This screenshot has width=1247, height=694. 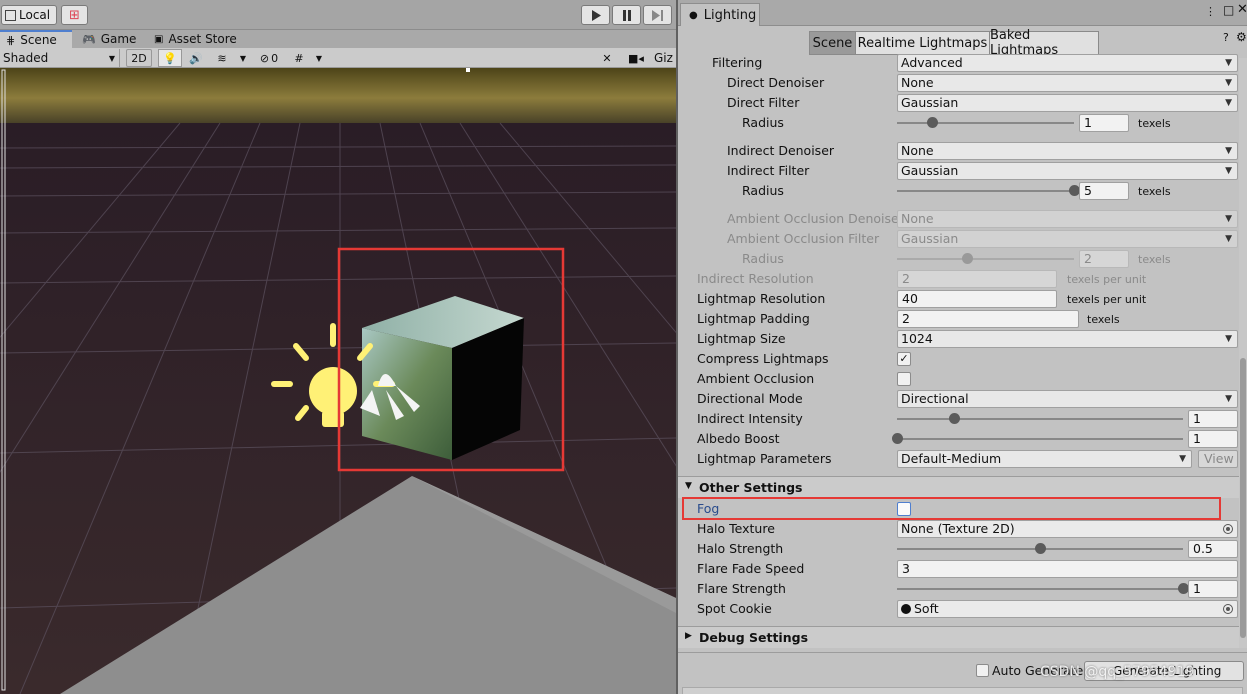 I want to click on lightmap-parameters-dropdown: Default-Medium, so click(x=1044, y=459).